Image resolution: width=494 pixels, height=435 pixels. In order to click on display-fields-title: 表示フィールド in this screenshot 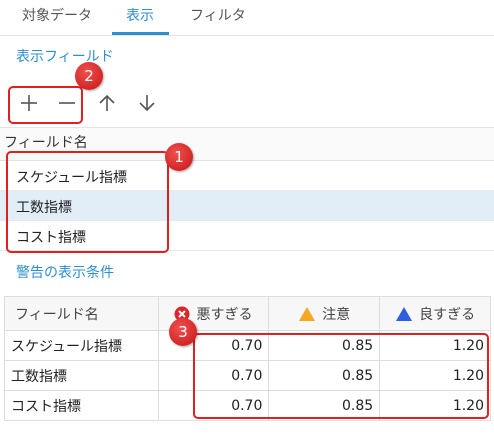, I will do `click(65, 57)`.